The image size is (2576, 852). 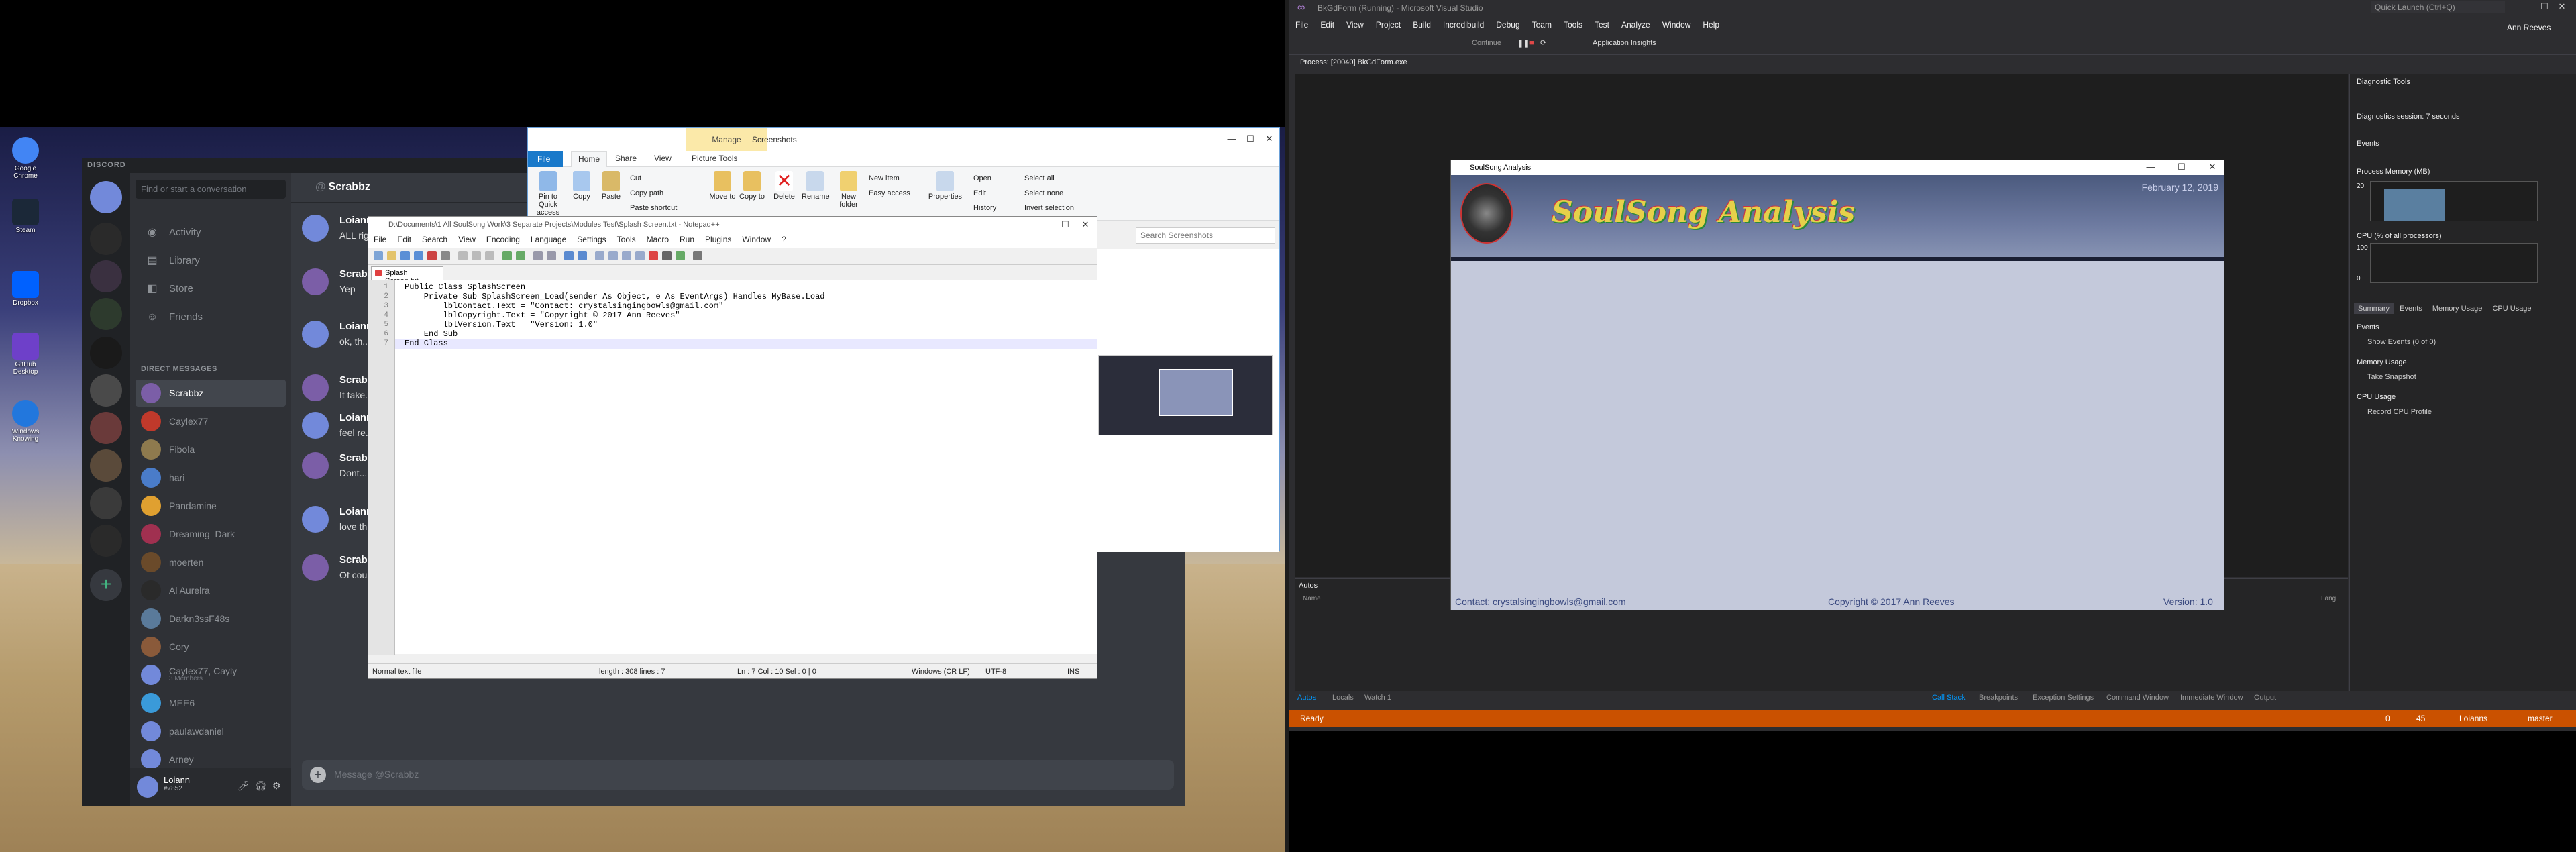 What do you see at coordinates (211, 590) in the screenshot?
I see `dm-item: Al Aurelra` at bounding box center [211, 590].